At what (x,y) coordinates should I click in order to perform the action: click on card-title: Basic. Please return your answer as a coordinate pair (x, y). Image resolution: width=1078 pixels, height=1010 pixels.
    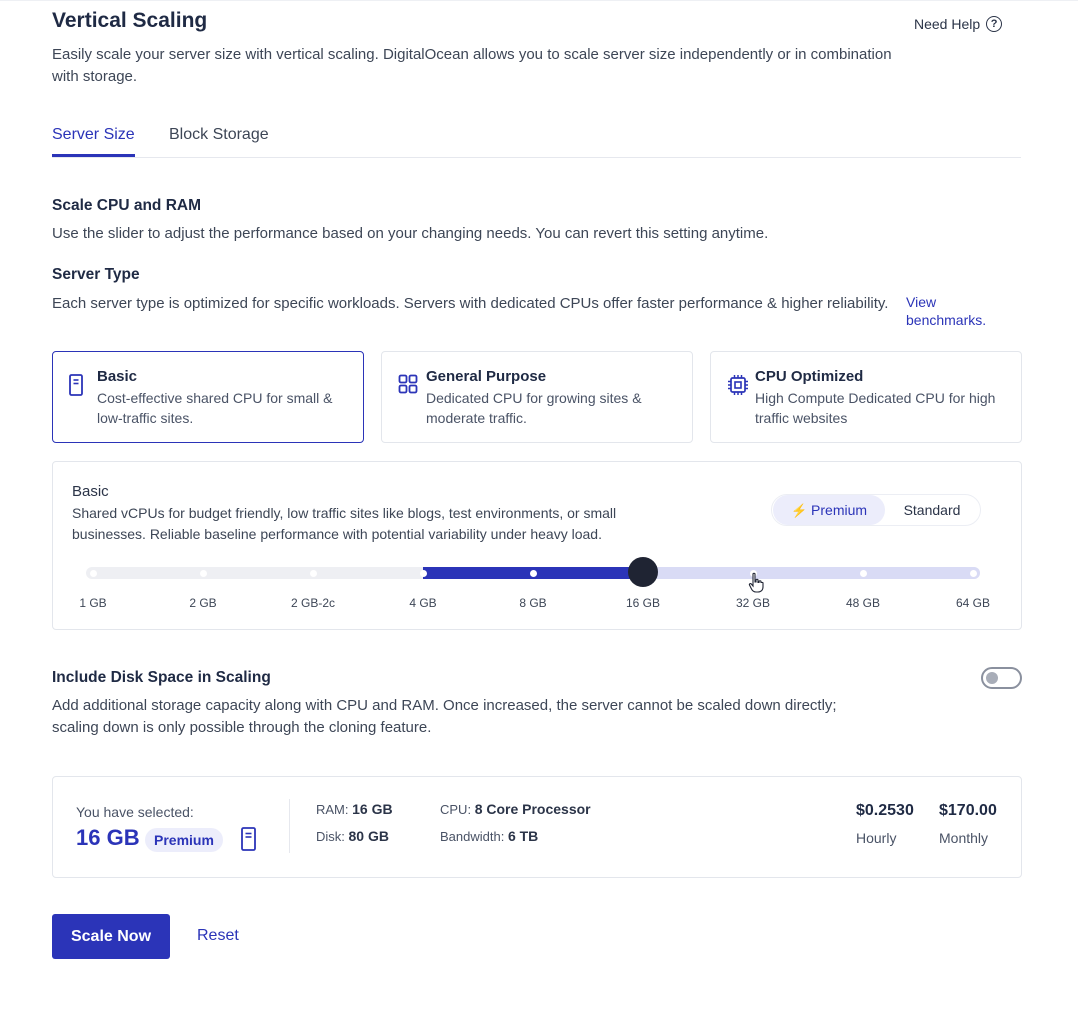
    Looking at the image, I should click on (117, 376).